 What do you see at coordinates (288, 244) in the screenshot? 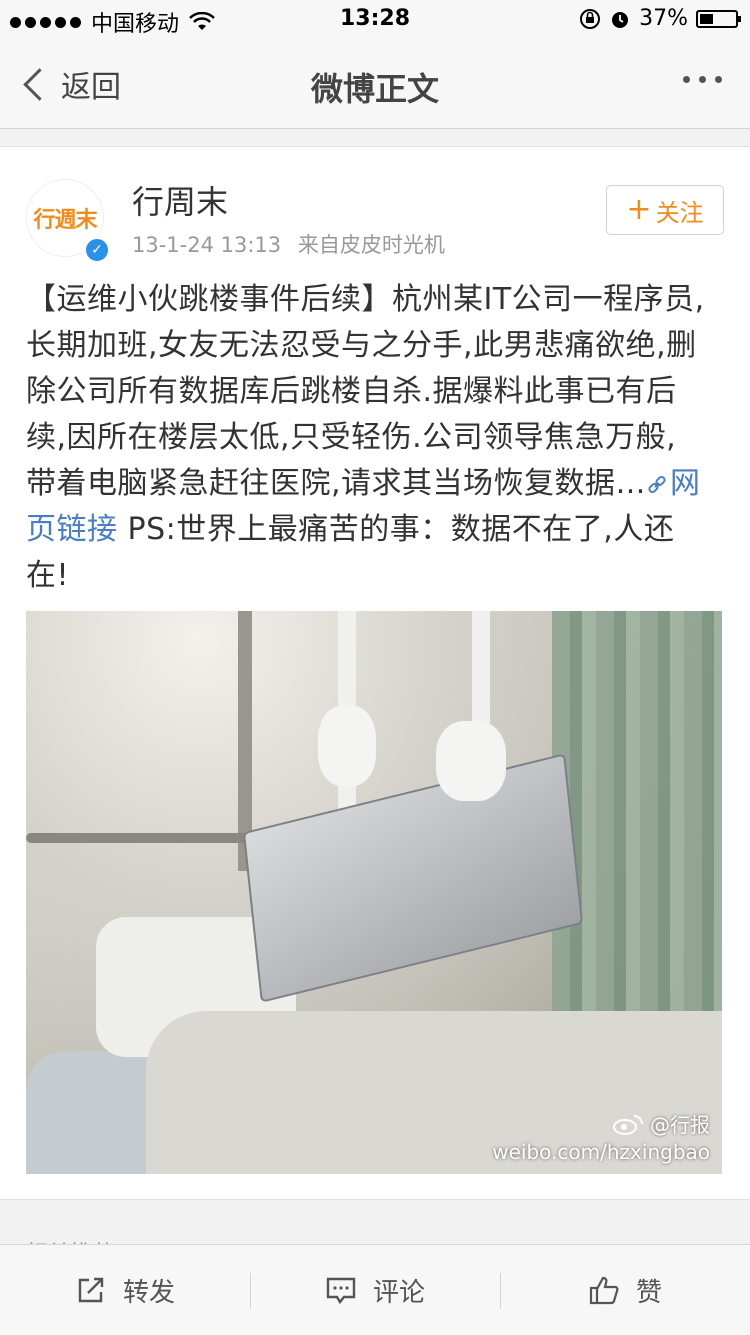
I see `post-meta: 13-1-24 13:13 来自皮皮时光机` at bounding box center [288, 244].